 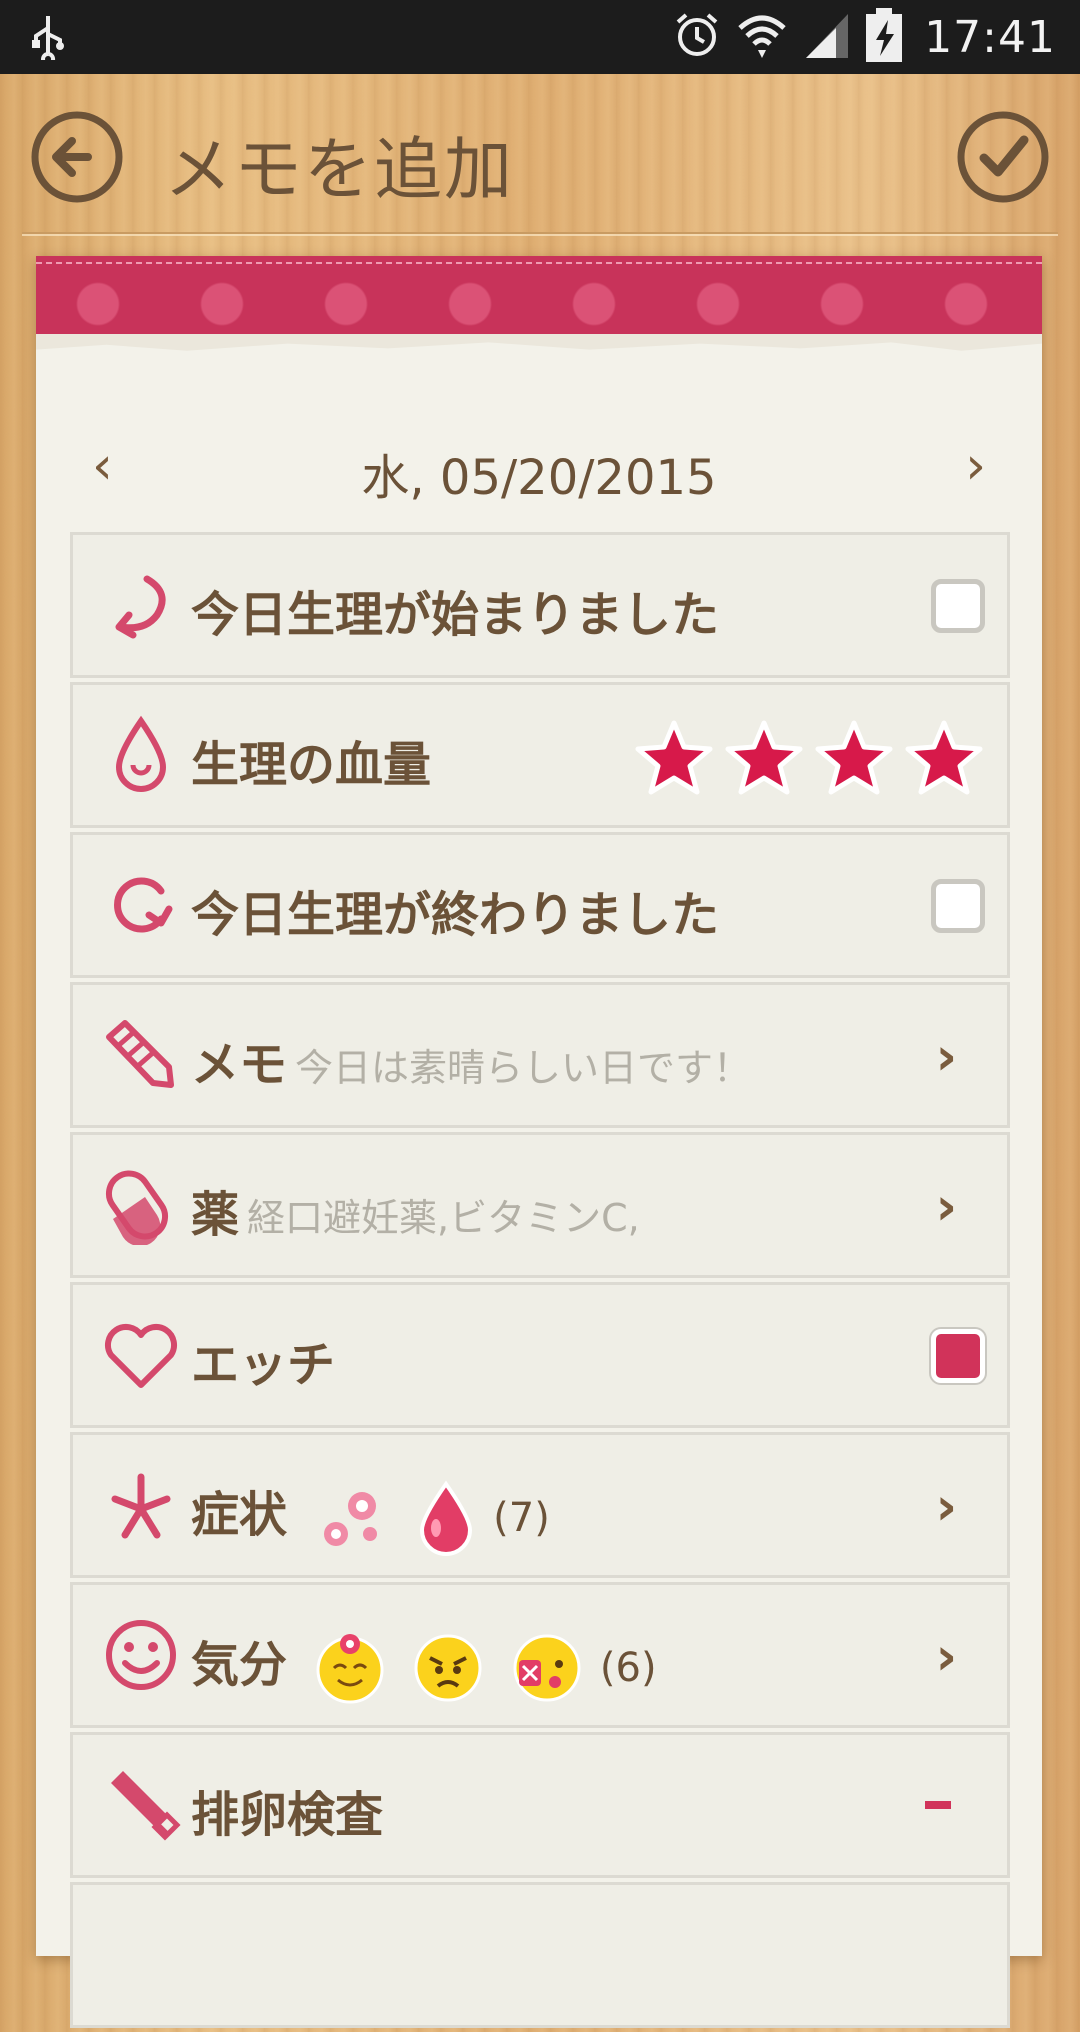 I want to click on heart-icon, so click(x=141, y=1356).